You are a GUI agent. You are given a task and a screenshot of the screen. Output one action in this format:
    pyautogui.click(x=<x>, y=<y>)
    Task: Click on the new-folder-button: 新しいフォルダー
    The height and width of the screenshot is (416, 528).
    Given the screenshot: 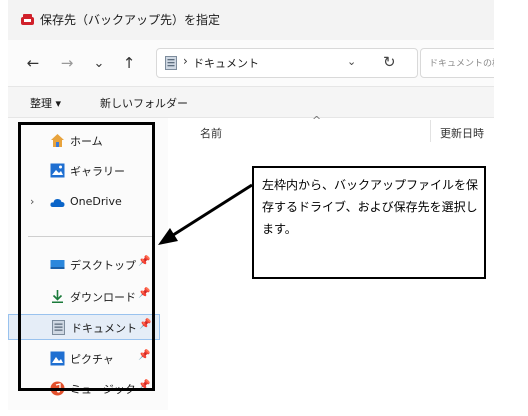 What is the action you would take?
    pyautogui.click(x=144, y=103)
    